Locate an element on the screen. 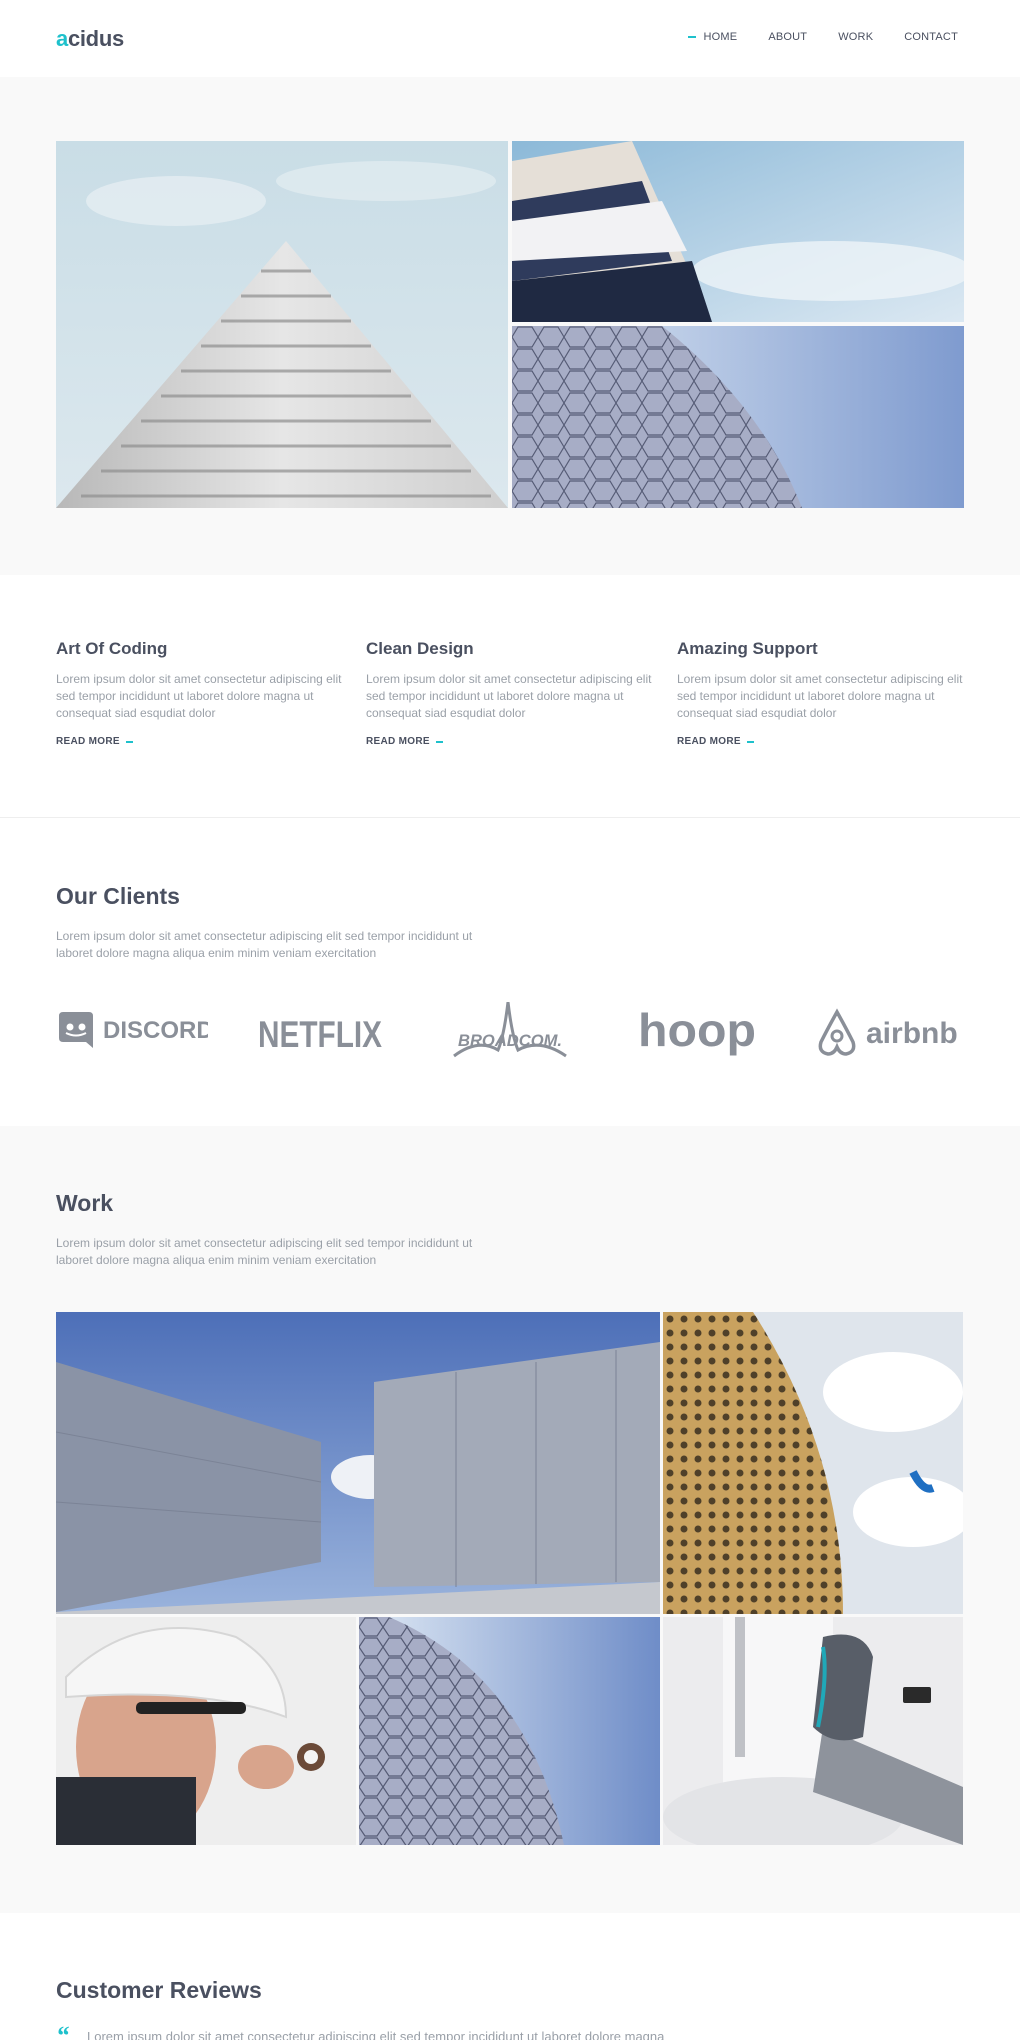  client-logos: DISCORD NETFLIX BROADCOM. hoop airbnb is located at coordinates (509, 1031).